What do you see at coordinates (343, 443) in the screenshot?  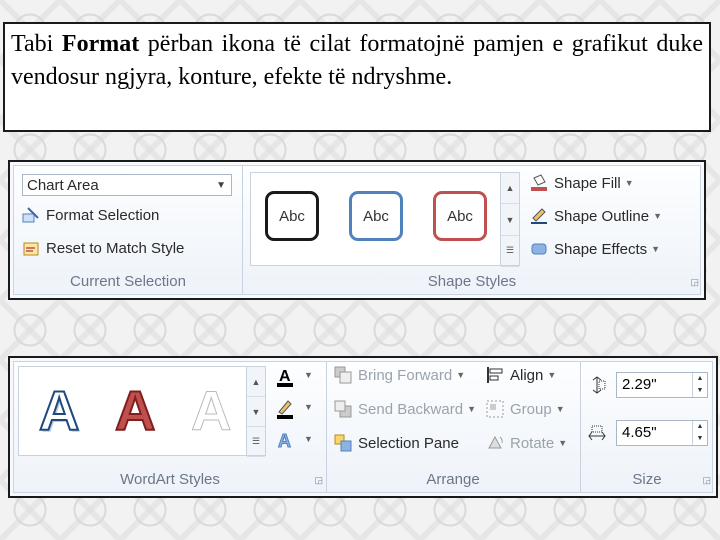 I see `selection-pane-icon` at bounding box center [343, 443].